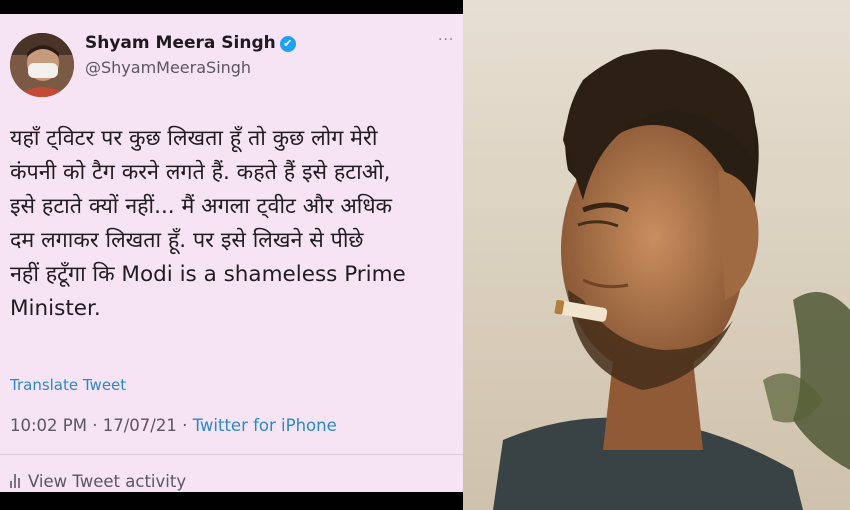 The width and height of the screenshot is (850, 510). What do you see at coordinates (180, 43) in the screenshot?
I see `user-name-text: Shyam Meera Singh` at bounding box center [180, 43].